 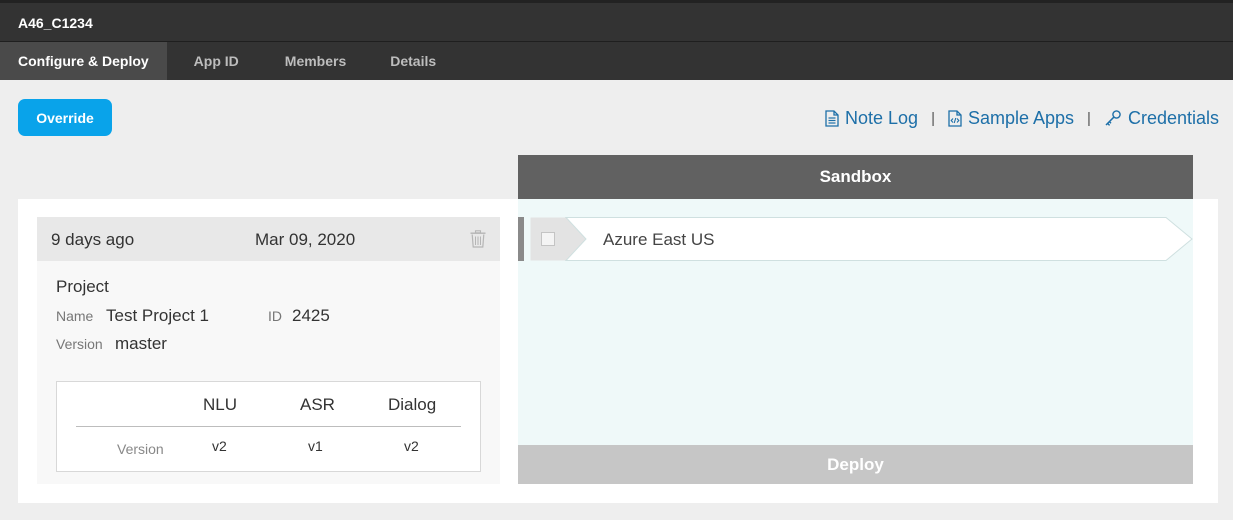 I want to click on sample-apps-link: Sample Apps, so click(x=1011, y=118).